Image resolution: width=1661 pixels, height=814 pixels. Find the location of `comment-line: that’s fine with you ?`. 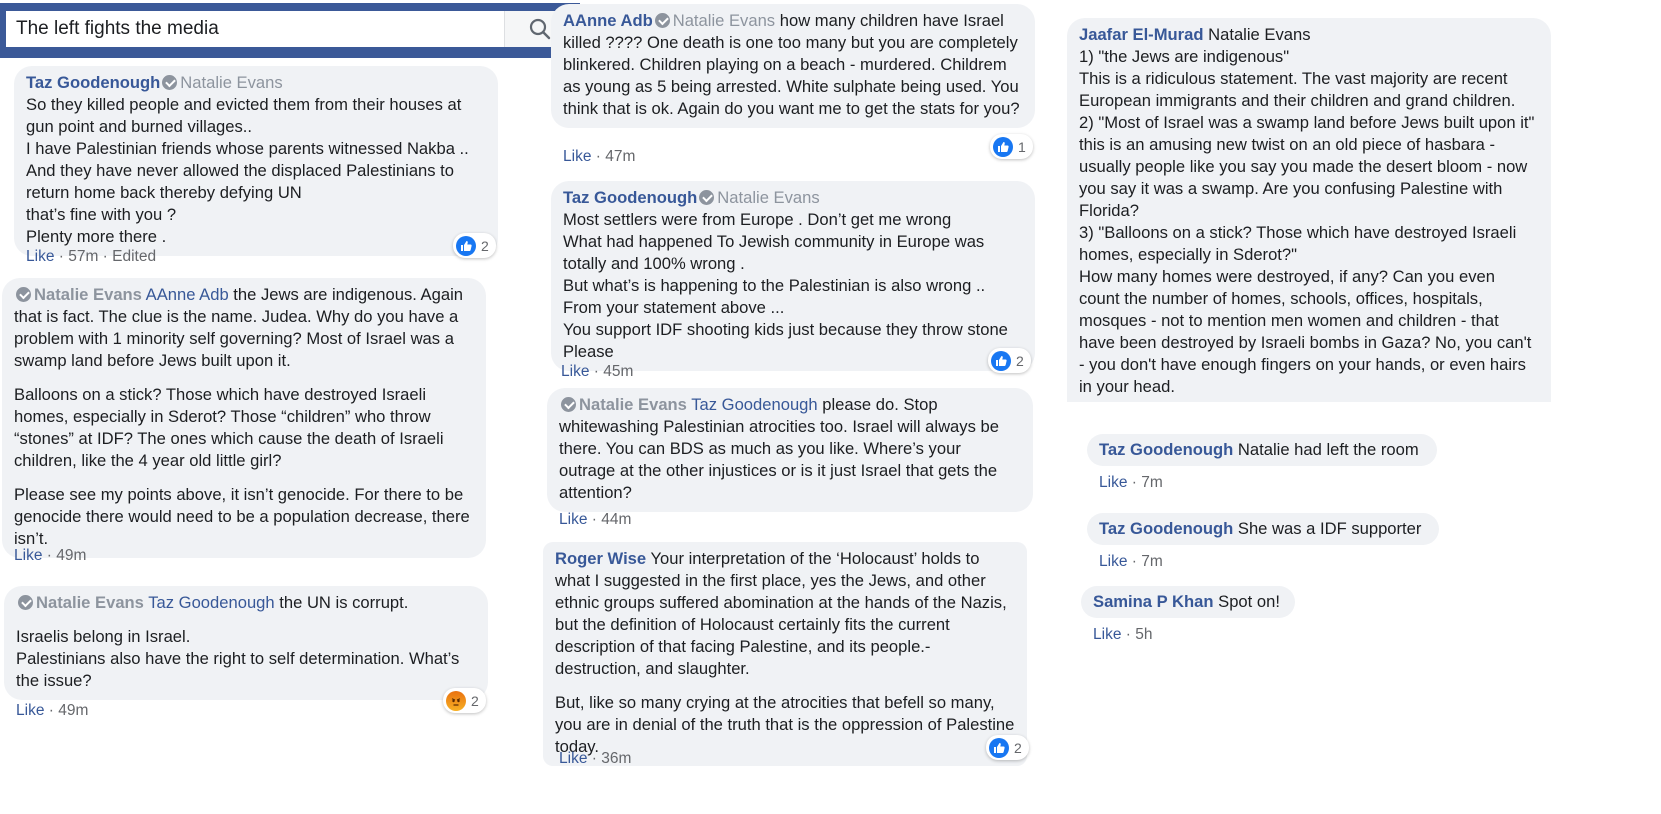

comment-line: that’s fine with you ? is located at coordinates (101, 214).